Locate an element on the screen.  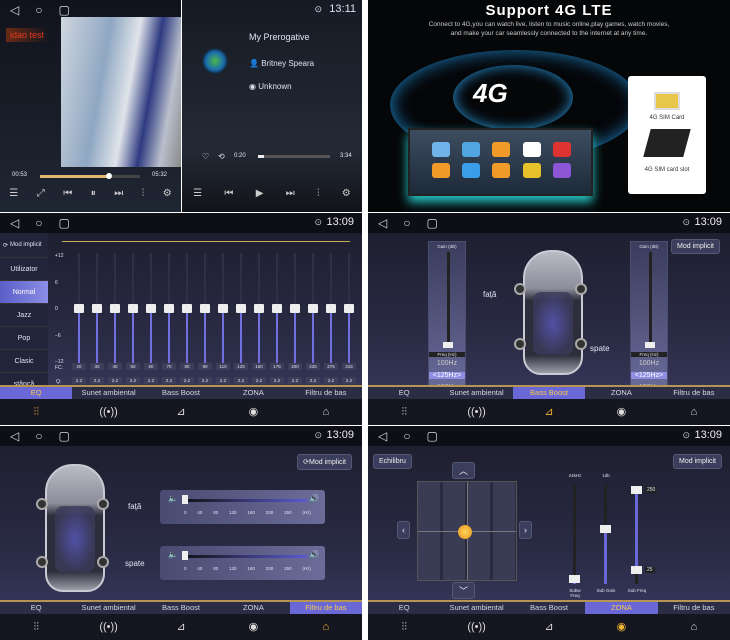
zone-slider-thumb-high is located at coordinates (636, 490).